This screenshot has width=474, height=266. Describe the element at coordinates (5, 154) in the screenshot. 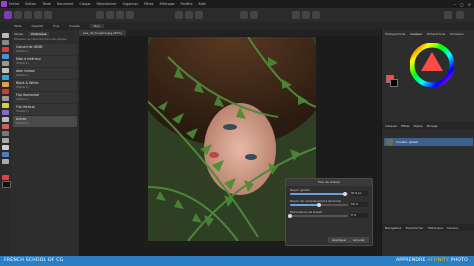

I see `shape-tool-icon` at that location.